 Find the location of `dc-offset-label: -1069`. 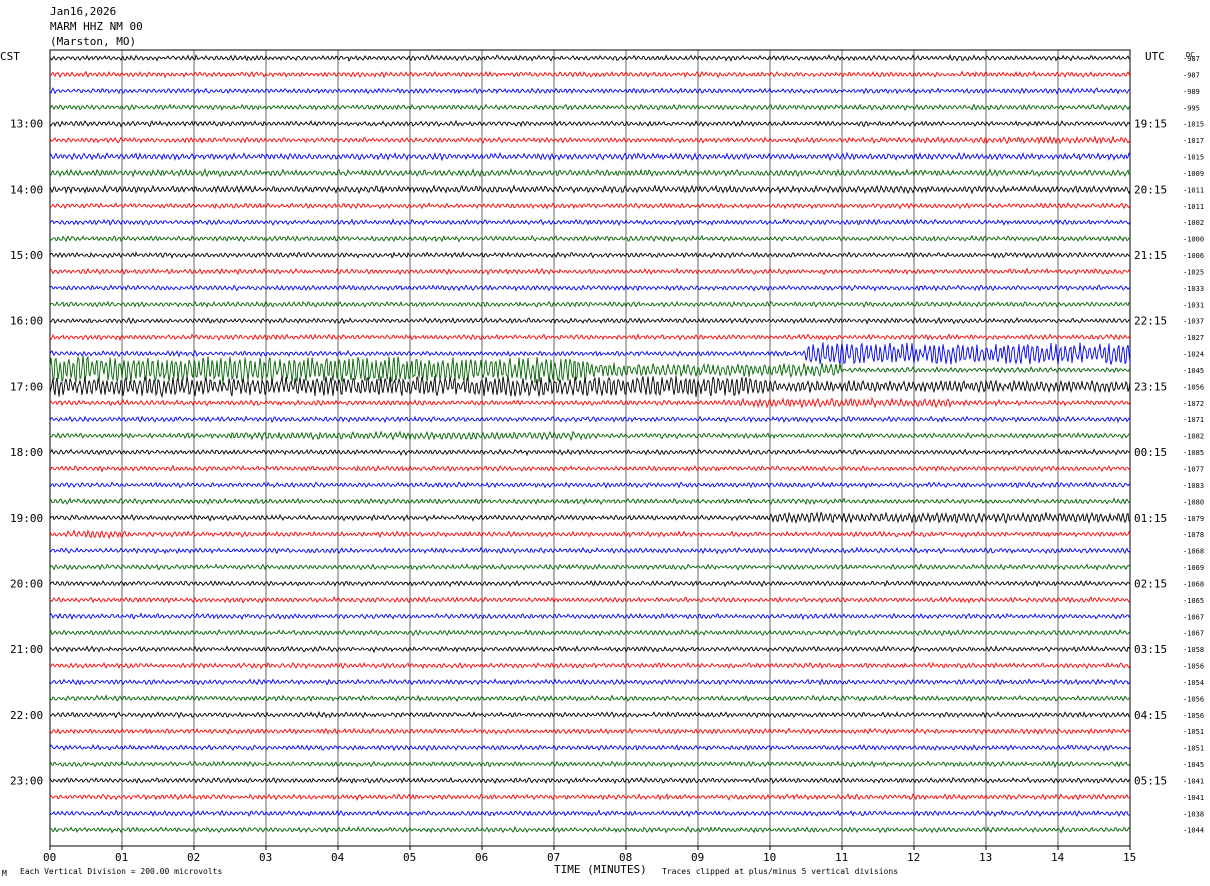

dc-offset-label: -1069 is located at coordinates (1193, 568).